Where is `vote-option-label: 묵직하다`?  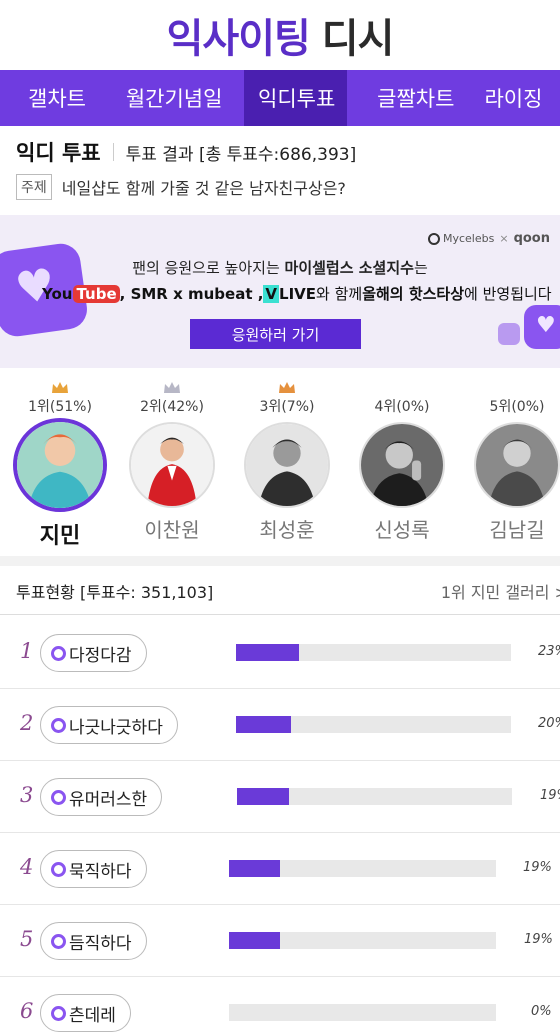 vote-option-label: 묵직하다 is located at coordinates (100, 871).